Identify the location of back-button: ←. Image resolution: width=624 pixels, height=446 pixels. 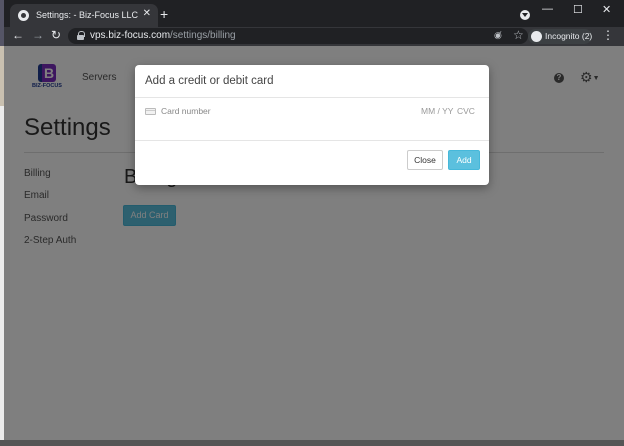
(18, 35).